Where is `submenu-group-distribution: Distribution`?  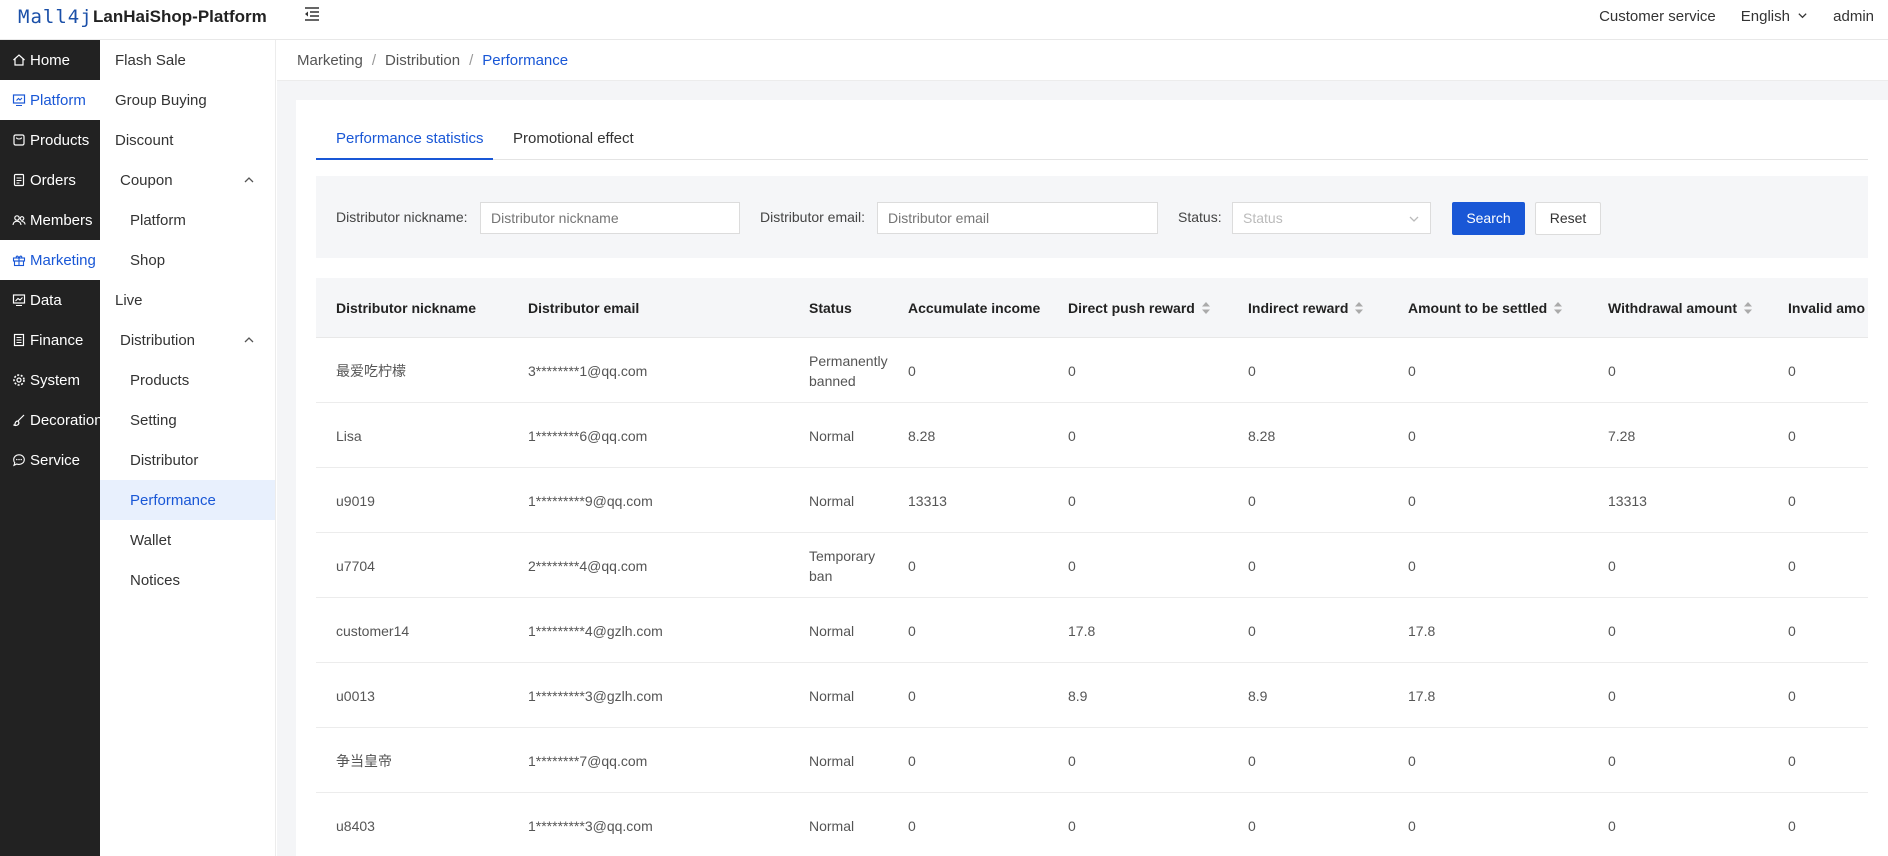 submenu-group-distribution: Distribution is located at coordinates (187, 340).